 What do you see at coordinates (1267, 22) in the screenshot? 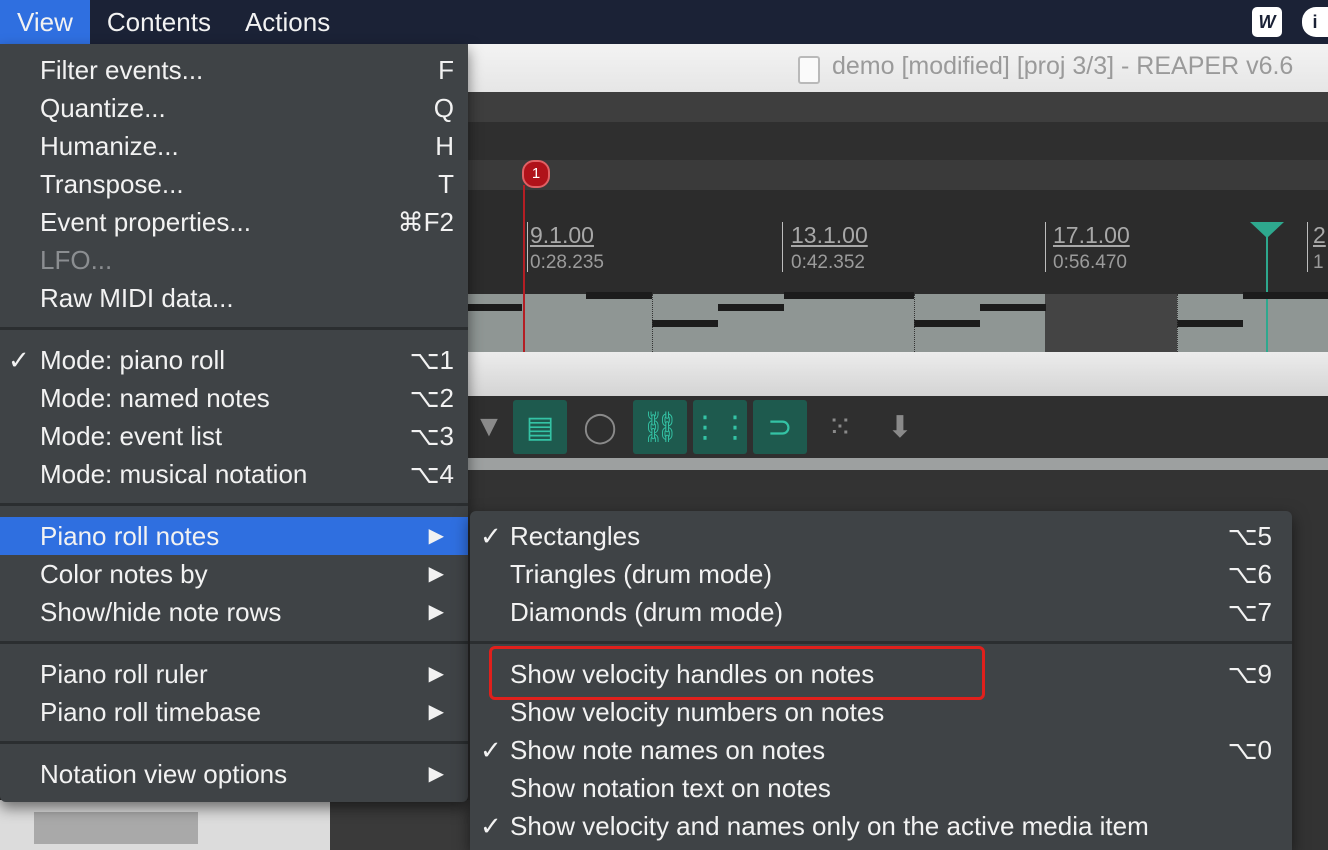
I see `wps-icon: W` at bounding box center [1267, 22].